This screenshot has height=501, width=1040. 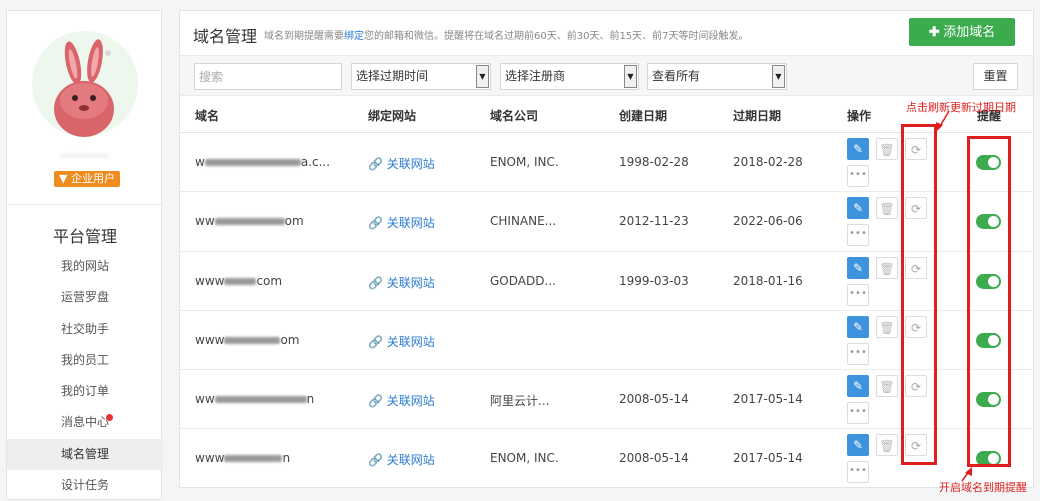 What do you see at coordinates (421, 76) in the screenshot?
I see `expiry-time-select: 选择过期时间 ▼` at bounding box center [421, 76].